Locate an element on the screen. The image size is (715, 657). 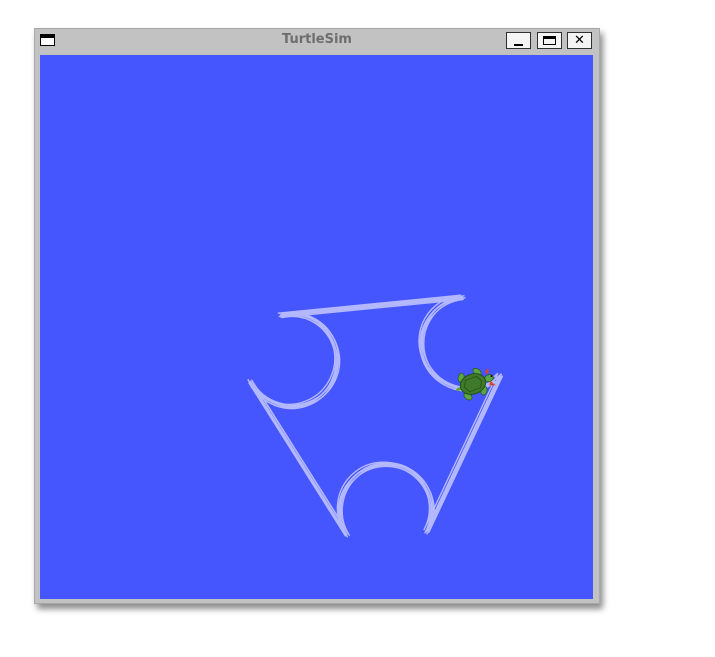
title-bar: TurtleSim ✕ is located at coordinates (317, 41).